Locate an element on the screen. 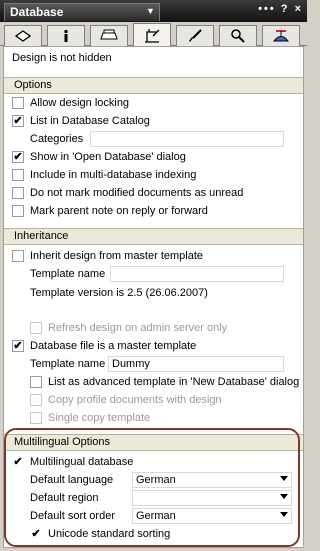 This screenshot has height=551, width=320. refresh-design-checkbox is located at coordinates (36, 328).